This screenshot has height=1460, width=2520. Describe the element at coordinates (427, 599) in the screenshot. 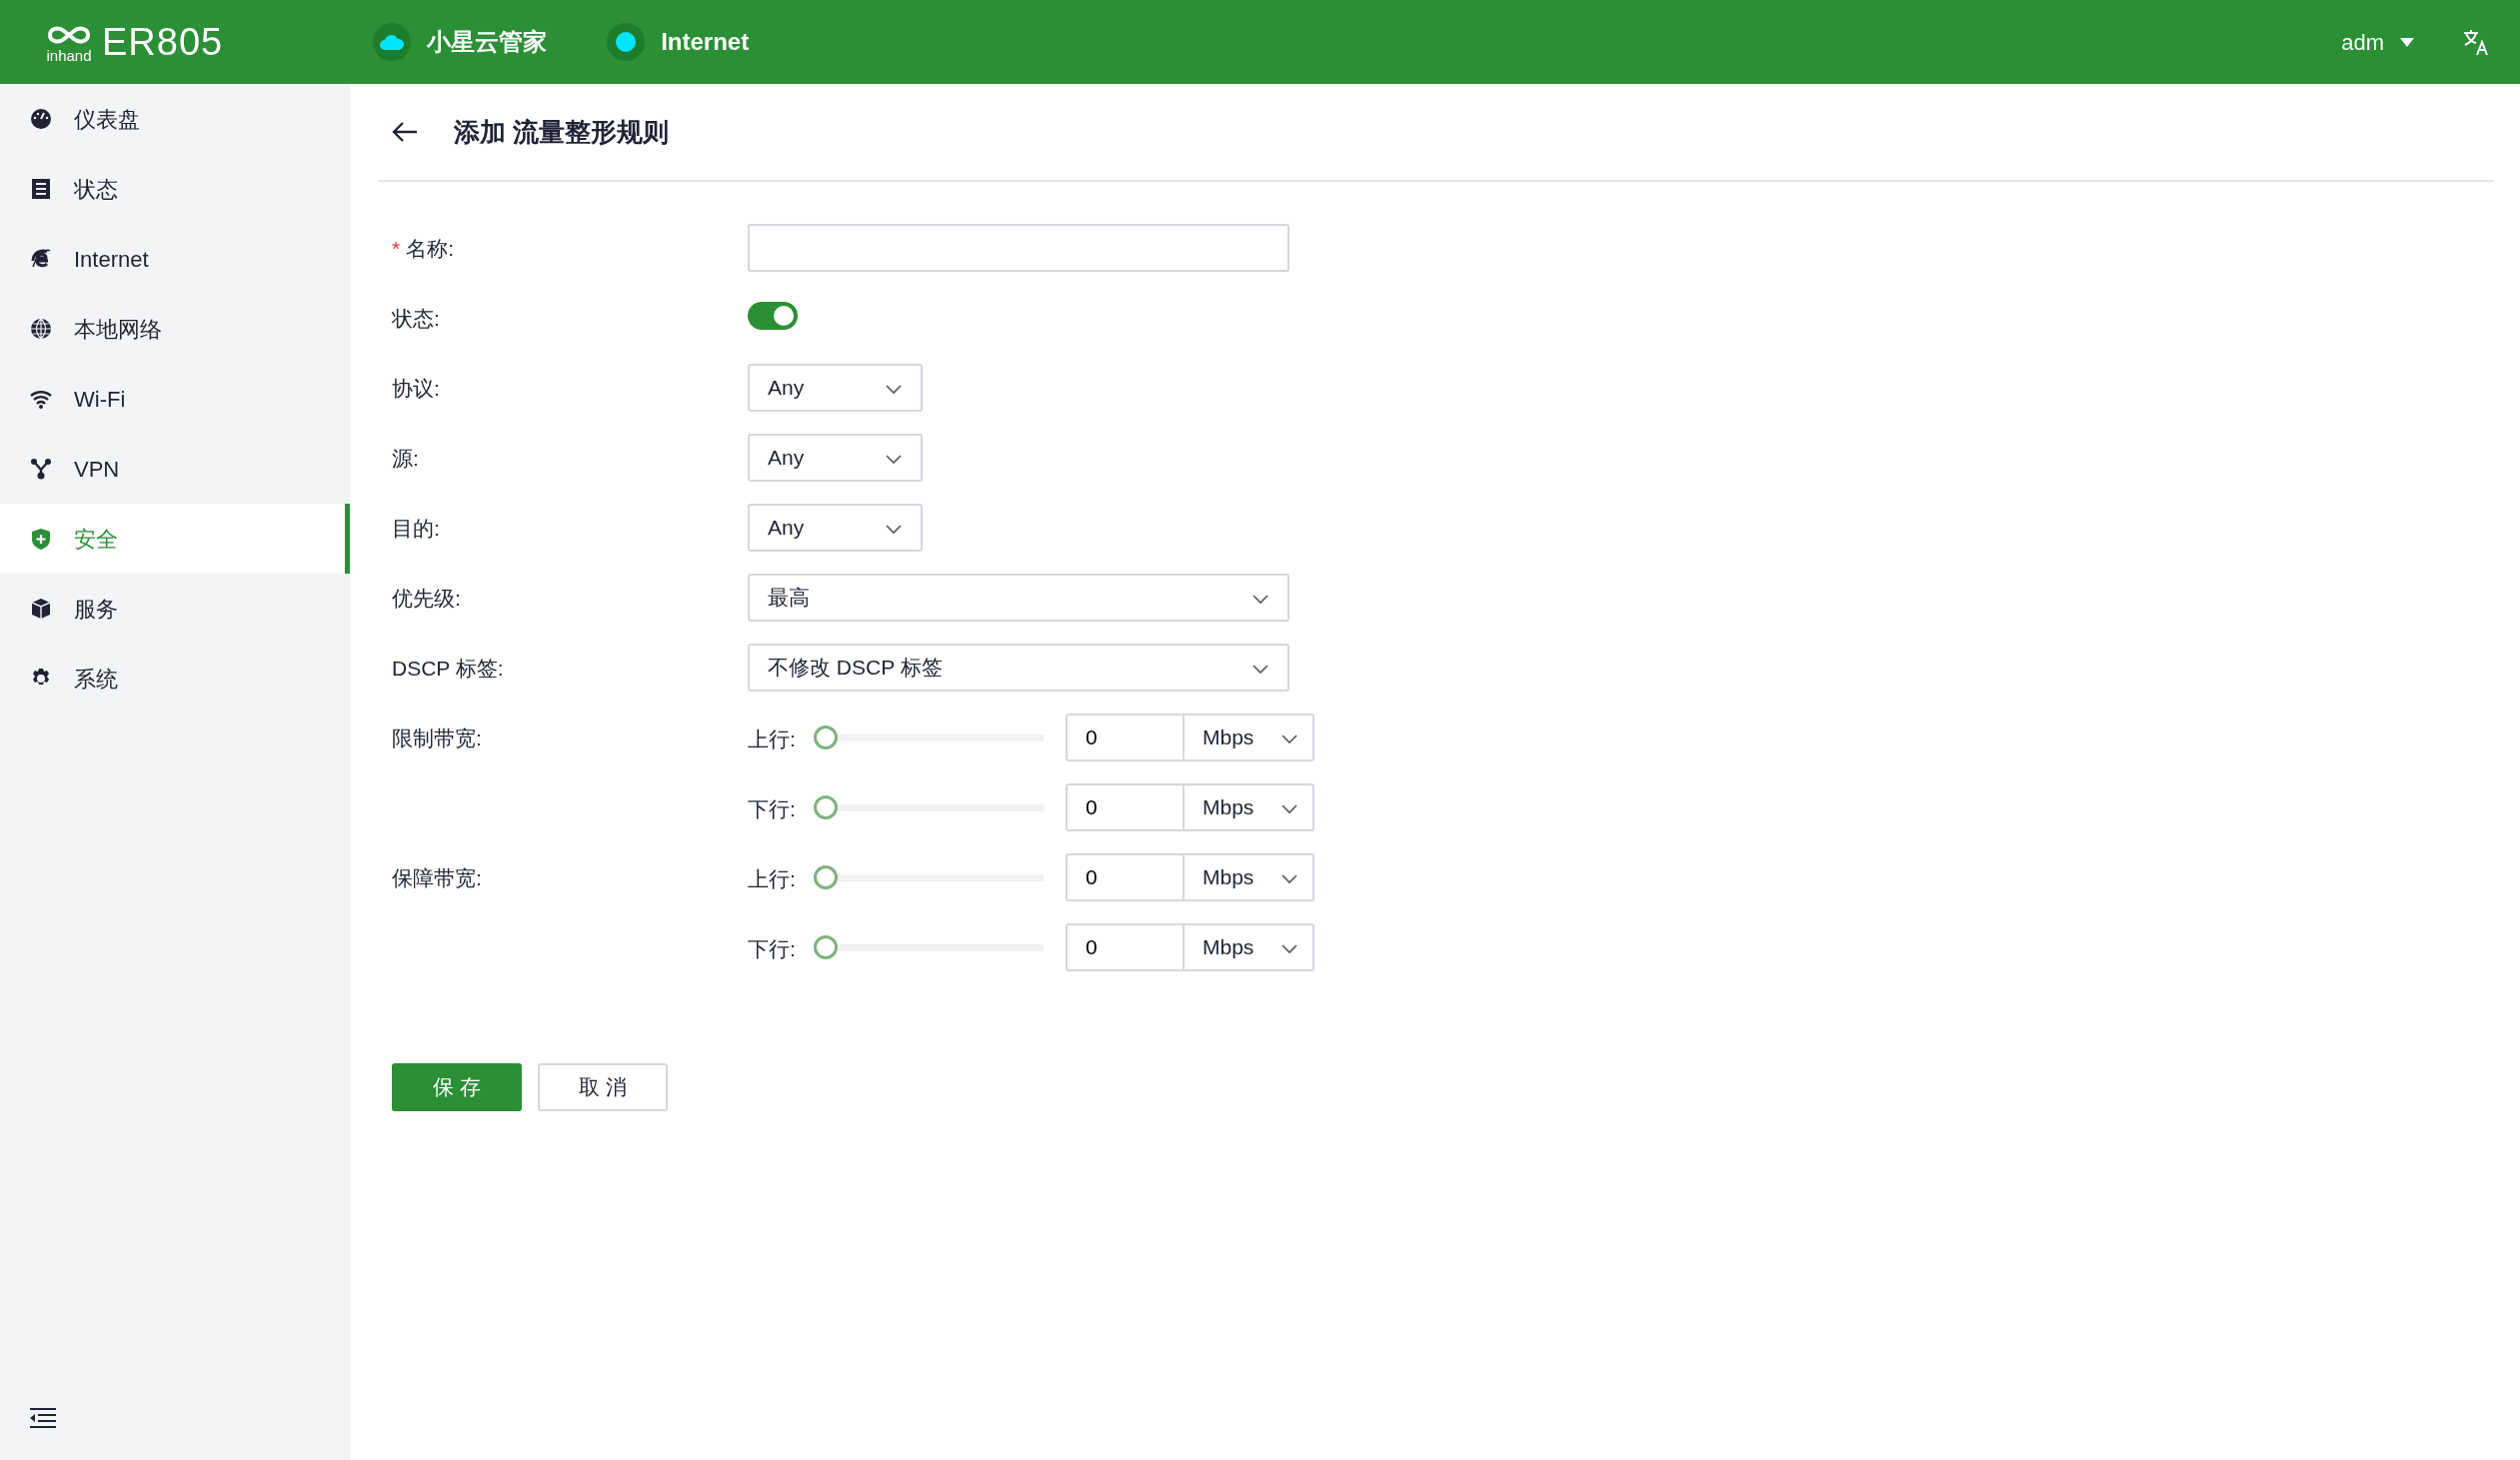

I see `field-label: 优先级:` at that location.